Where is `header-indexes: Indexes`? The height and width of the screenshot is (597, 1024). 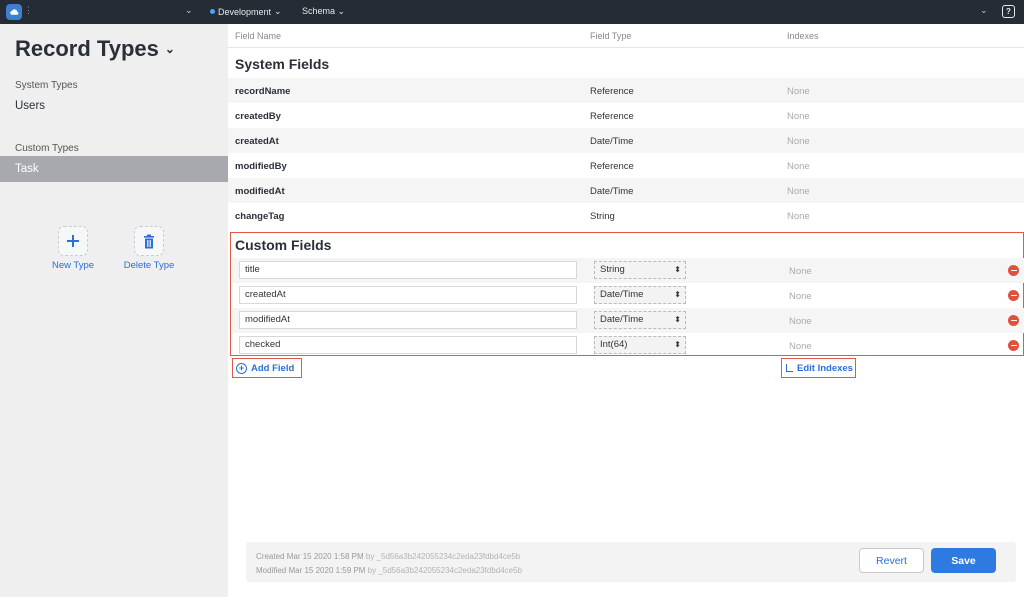 header-indexes: Indexes is located at coordinates (803, 36).